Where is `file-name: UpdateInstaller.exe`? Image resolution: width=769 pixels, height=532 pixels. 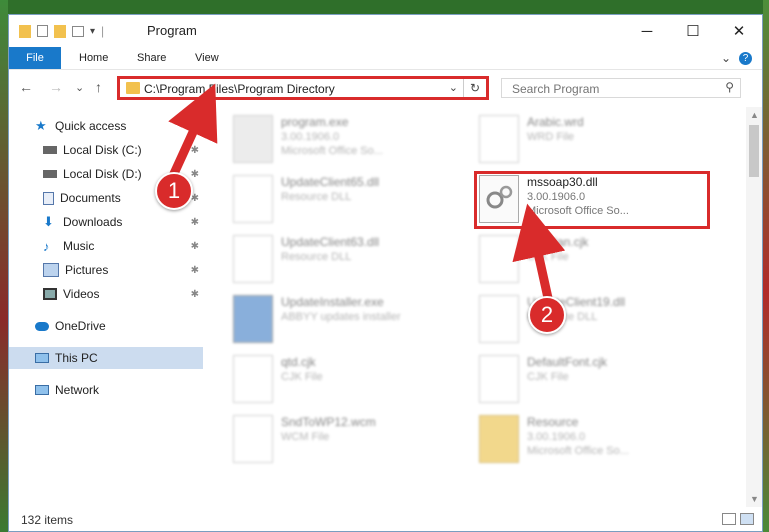
file-name: UpdateInstaller.exe is located at coordinates (332, 302).